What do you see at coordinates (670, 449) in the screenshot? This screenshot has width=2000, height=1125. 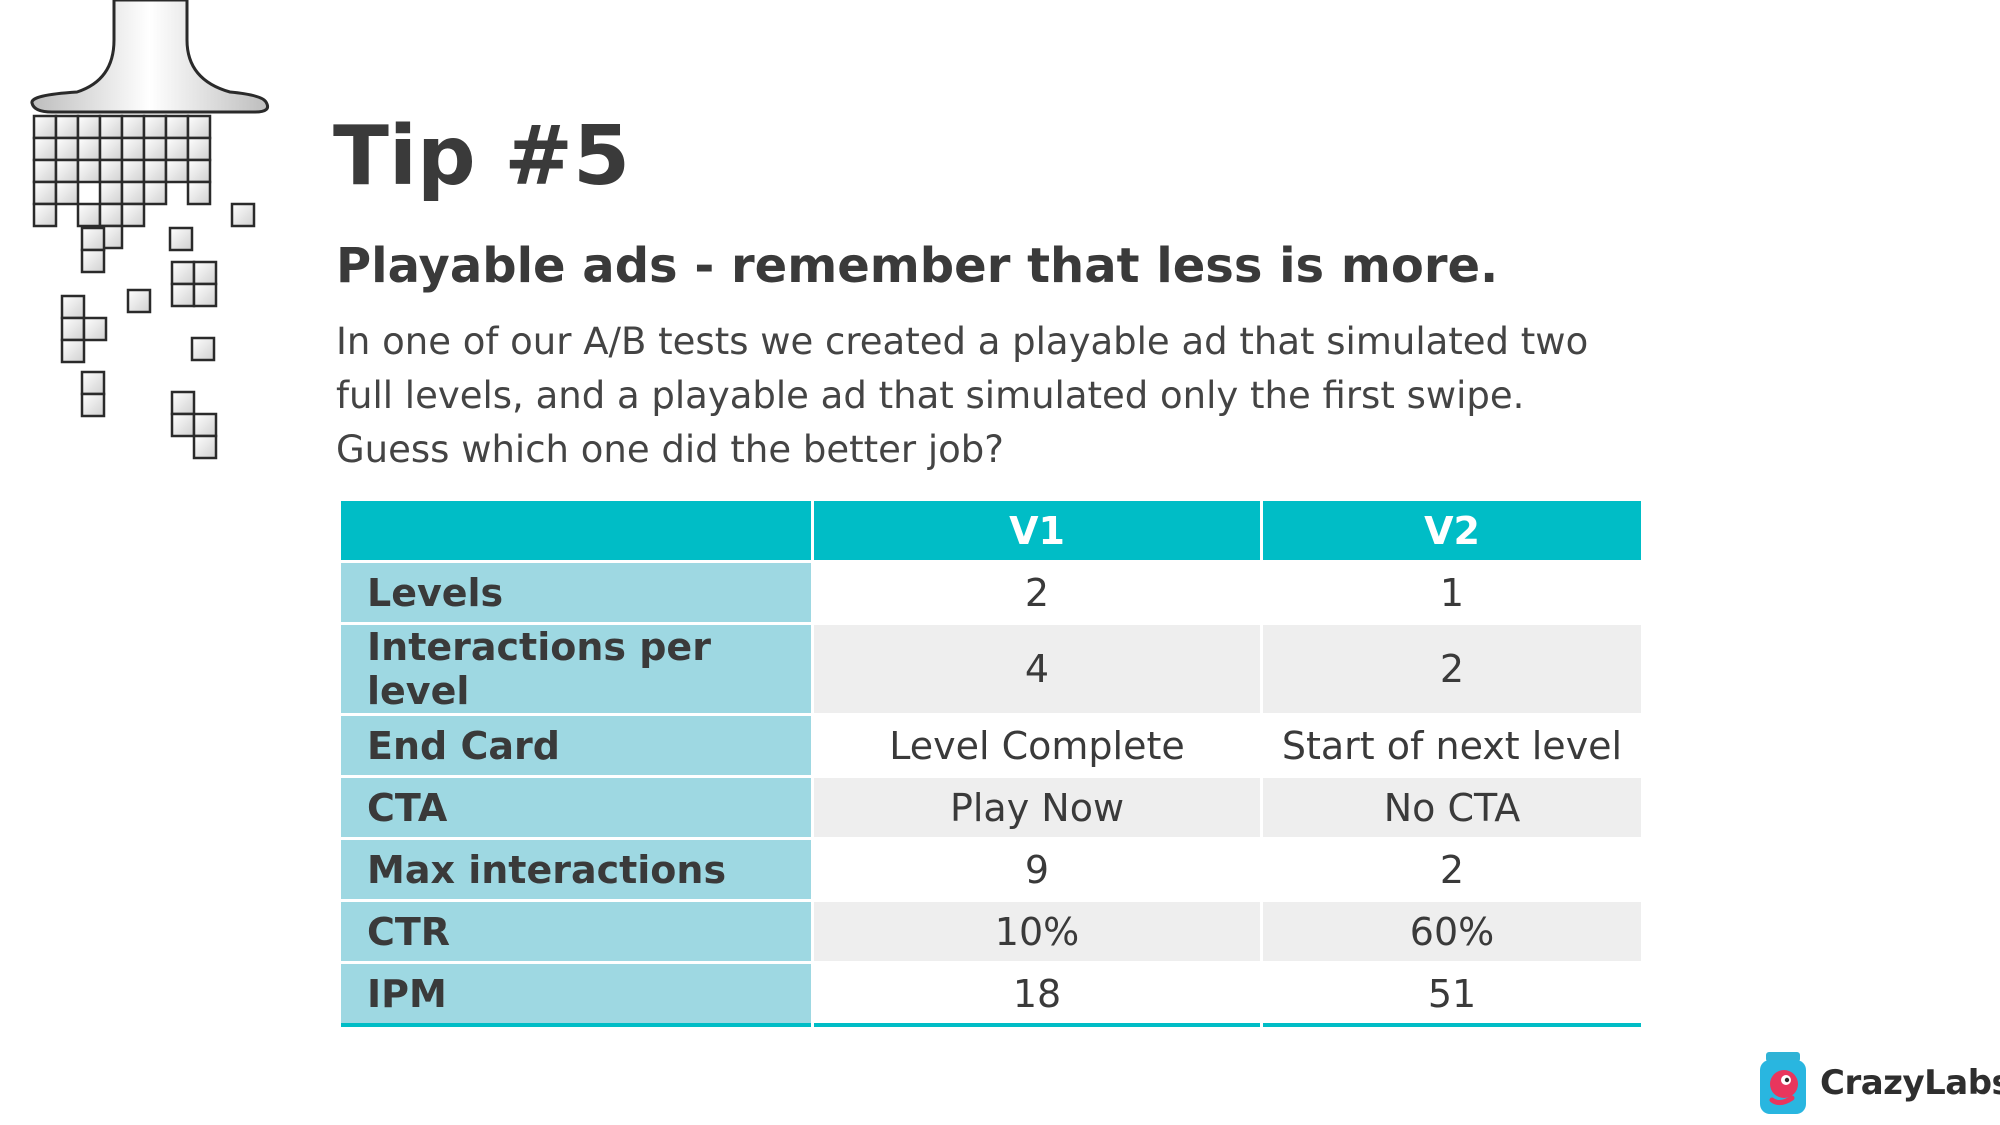 I see `body-line: Guess which one did the better job?` at bounding box center [670, 449].